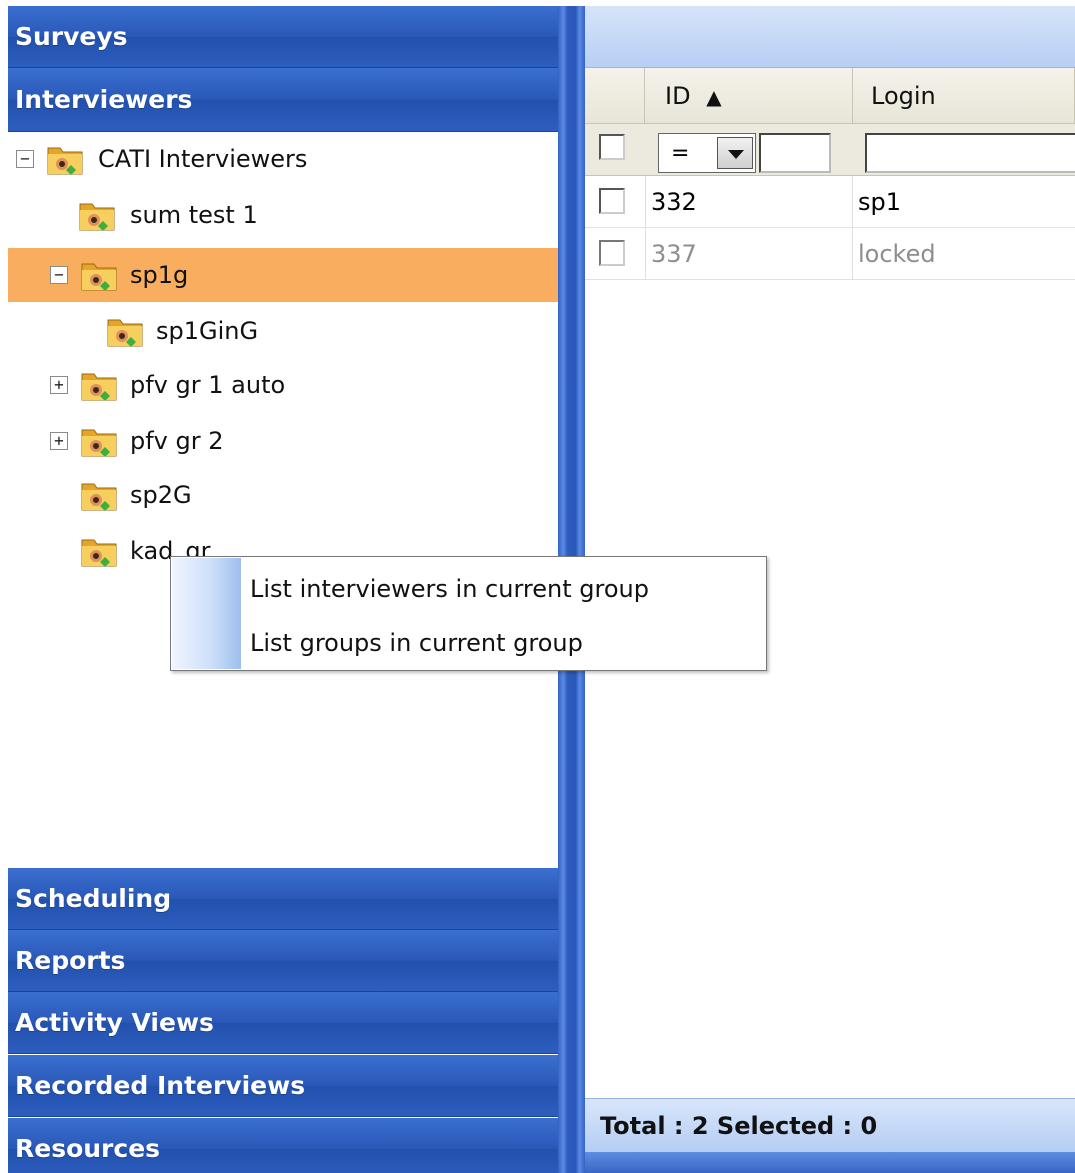 The height and width of the screenshot is (1173, 1075). Describe the element at coordinates (505, 643) in the screenshot. I see `menu-item-list-groups: List groups in current group` at that location.